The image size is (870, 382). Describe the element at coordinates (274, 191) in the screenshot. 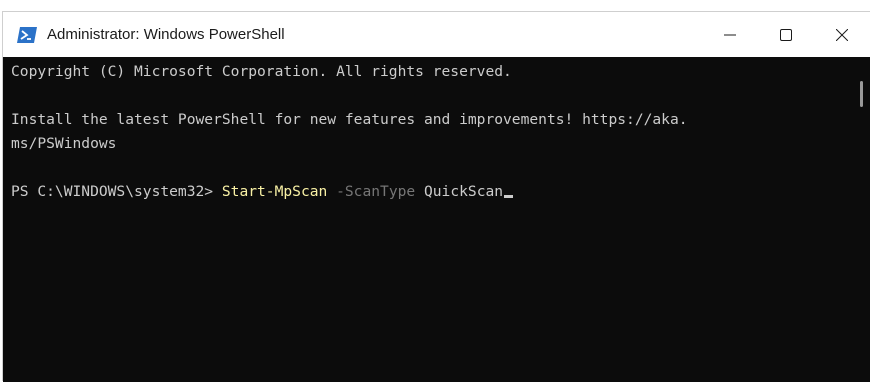

I see `cmdlet-name: Start-MpScan` at that location.